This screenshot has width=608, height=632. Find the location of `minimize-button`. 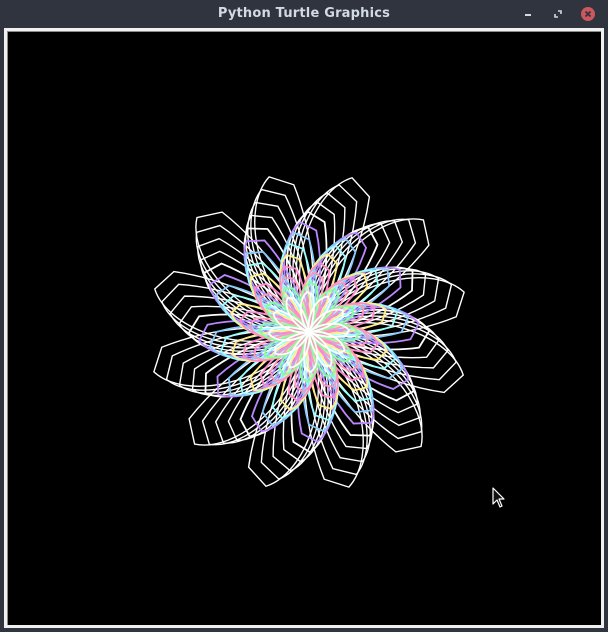

minimize-button is located at coordinates (528, 14).